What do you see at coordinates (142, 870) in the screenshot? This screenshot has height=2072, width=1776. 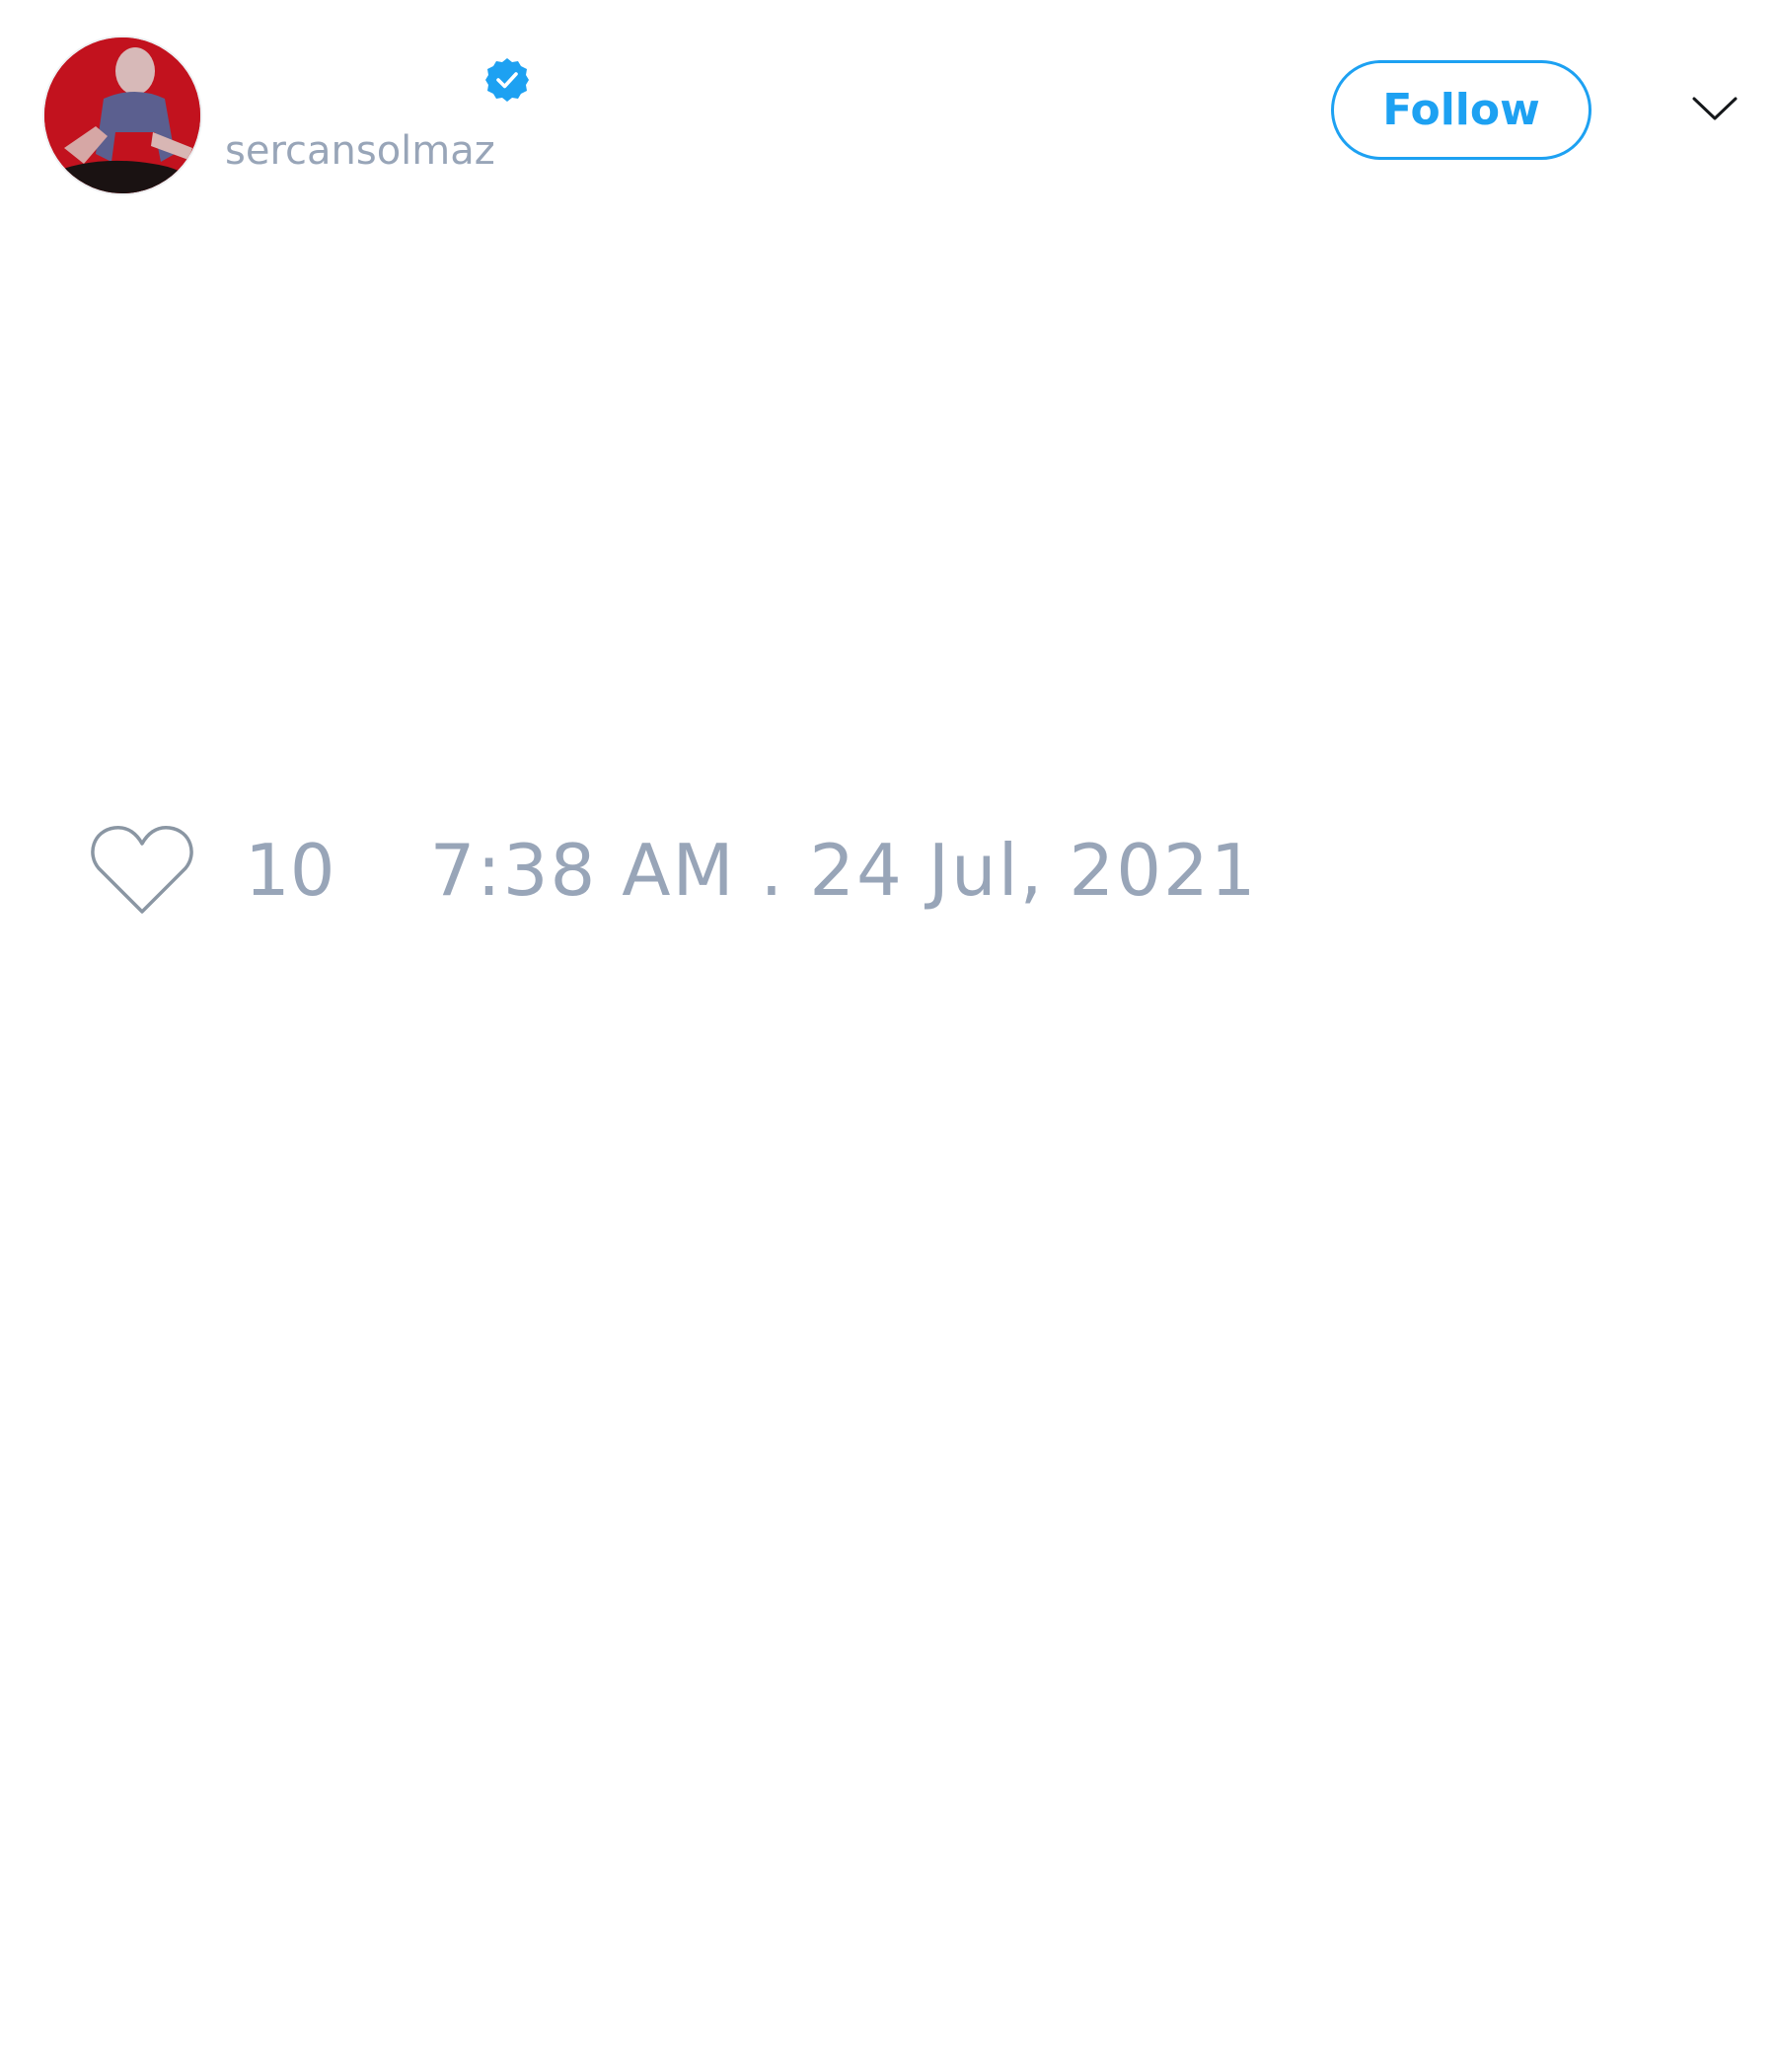 I see `heart-icon` at bounding box center [142, 870].